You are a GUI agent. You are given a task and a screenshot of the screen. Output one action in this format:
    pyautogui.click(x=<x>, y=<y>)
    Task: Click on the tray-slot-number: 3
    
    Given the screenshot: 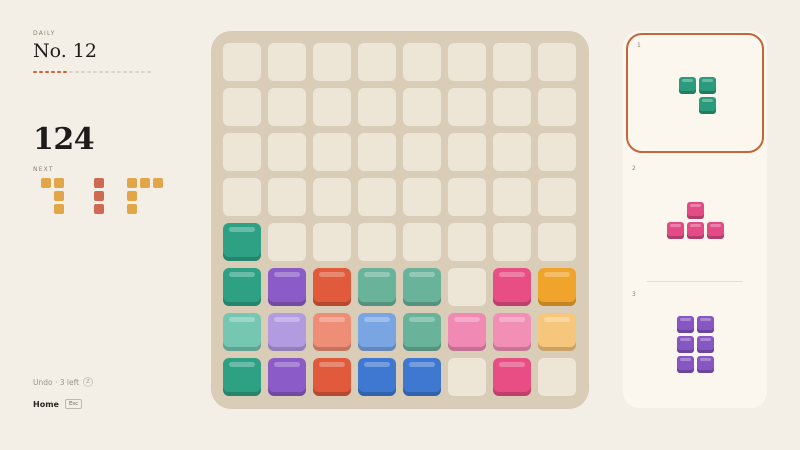 What is the action you would take?
    pyautogui.click(x=634, y=294)
    